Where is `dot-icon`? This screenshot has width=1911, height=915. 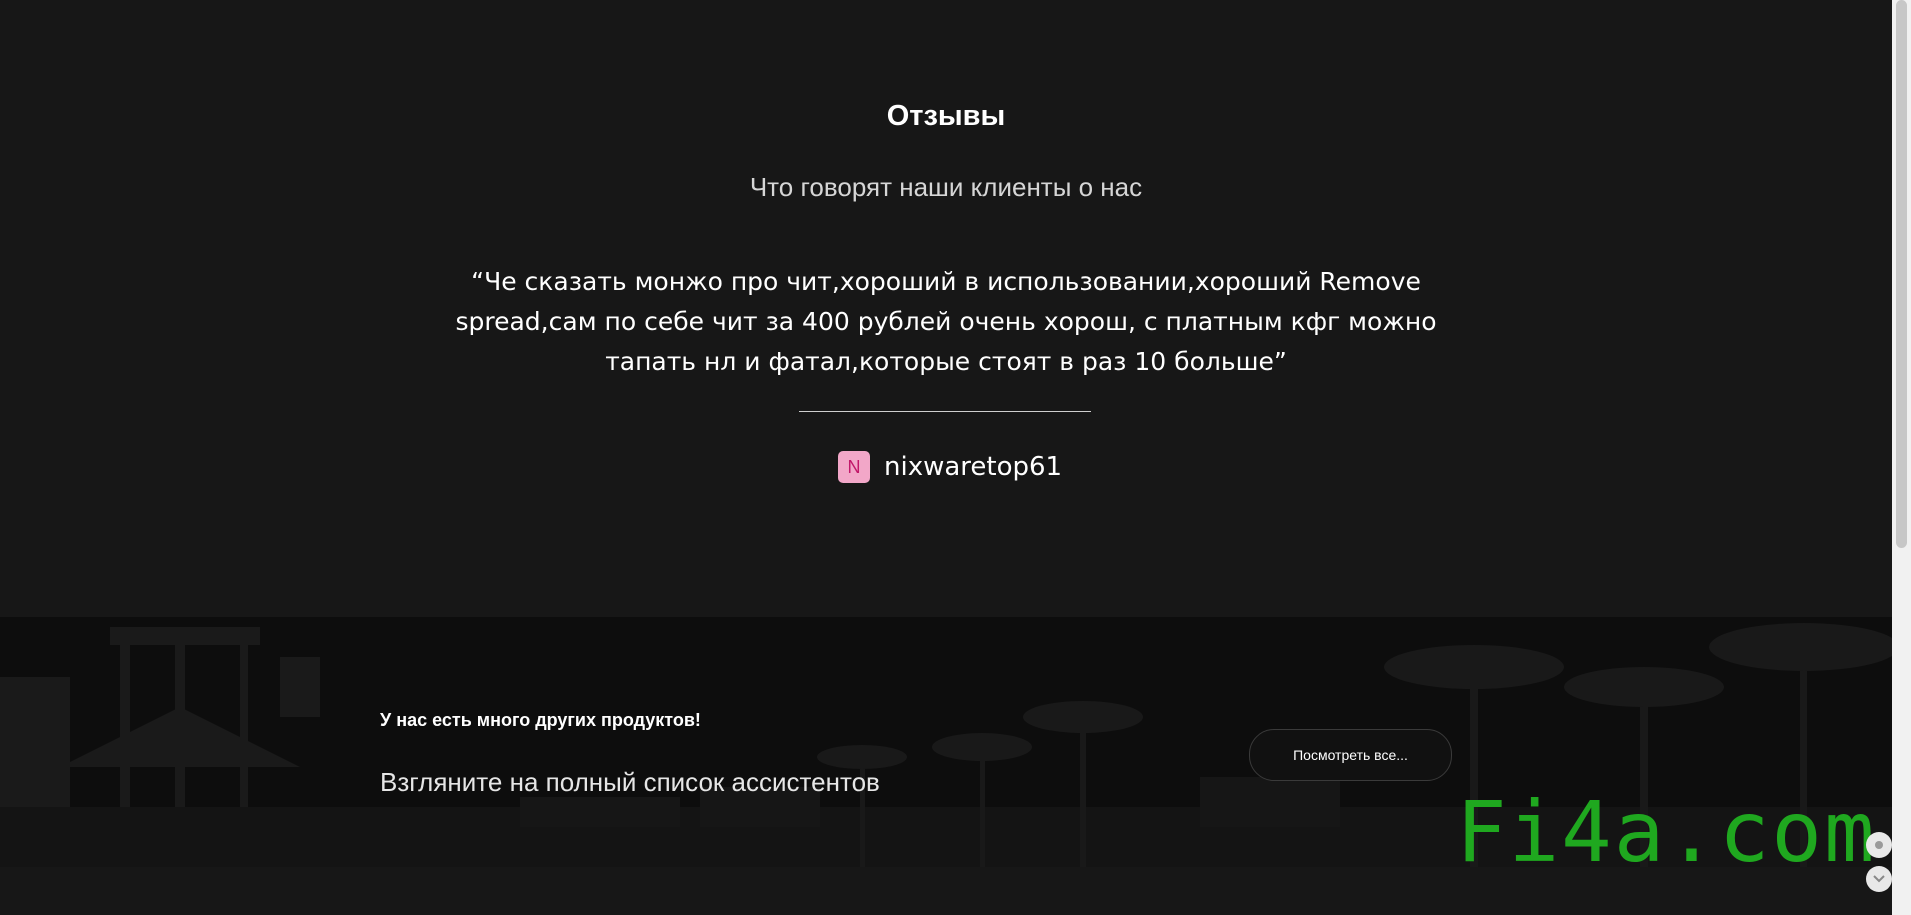
dot-icon is located at coordinates (1879, 845).